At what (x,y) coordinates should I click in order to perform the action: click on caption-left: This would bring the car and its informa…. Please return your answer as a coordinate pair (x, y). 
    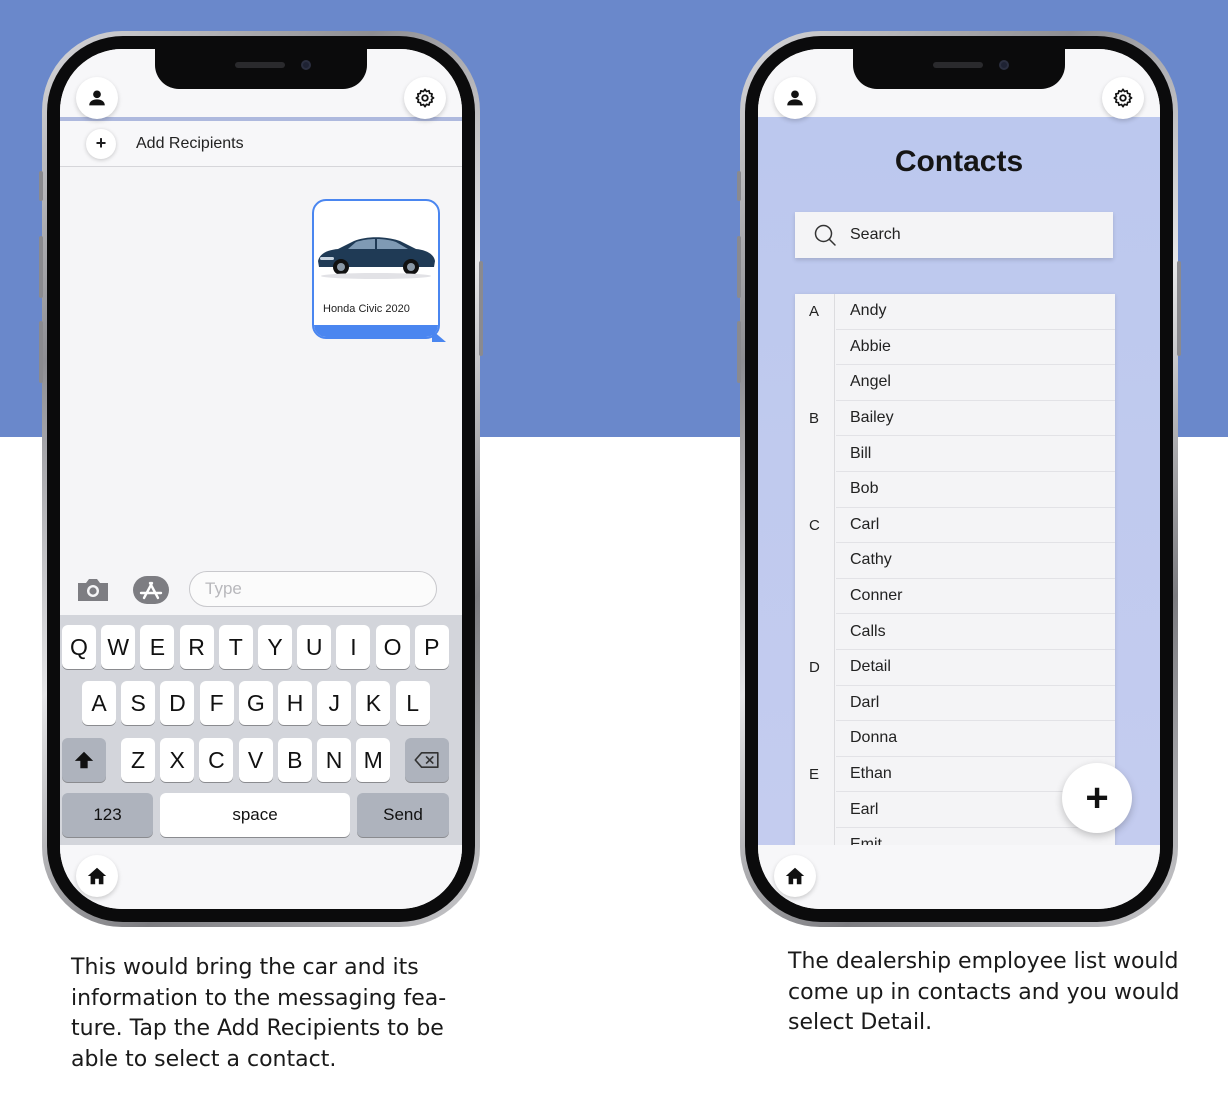
    Looking at the image, I should click on (259, 1013).